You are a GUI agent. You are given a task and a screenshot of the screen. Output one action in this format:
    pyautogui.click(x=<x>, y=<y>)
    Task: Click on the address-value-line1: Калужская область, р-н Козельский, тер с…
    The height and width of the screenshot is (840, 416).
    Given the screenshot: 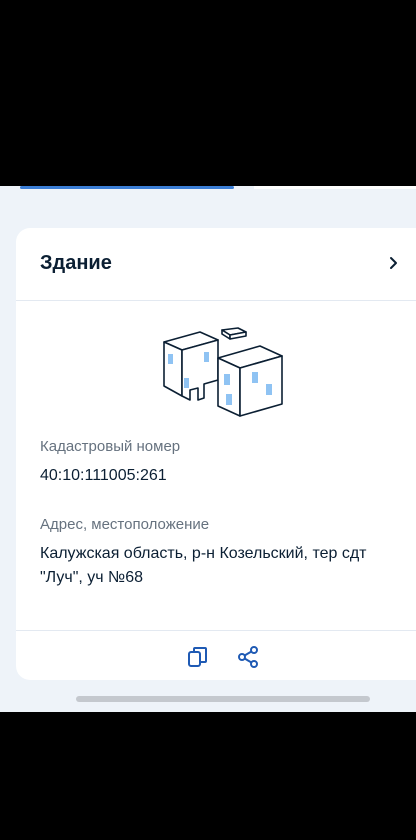 What is the action you would take?
    pyautogui.click(x=203, y=553)
    